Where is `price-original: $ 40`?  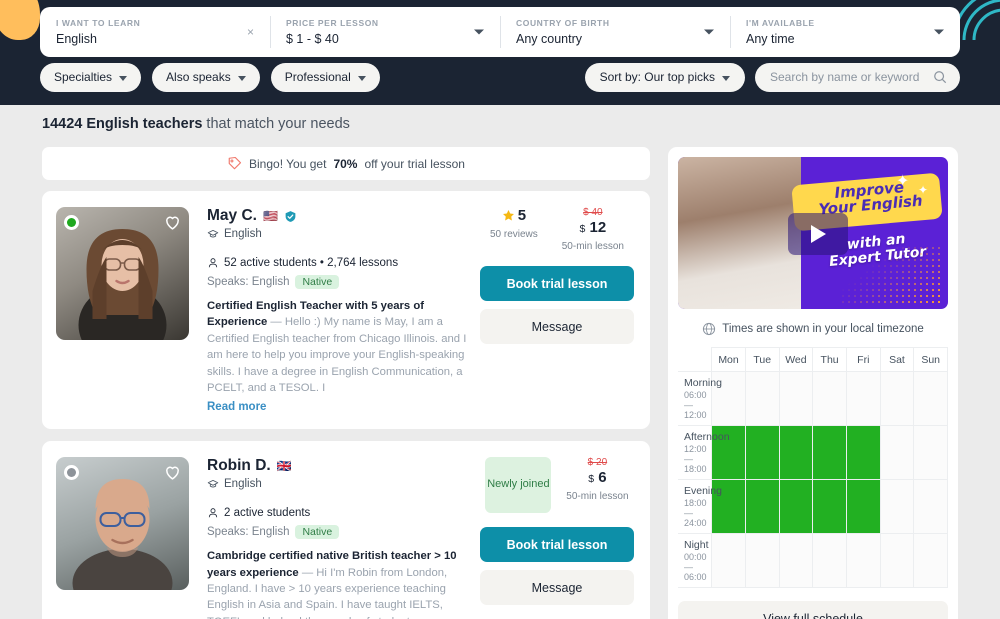 price-original: $ 40 is located at coordinates (593, 212).